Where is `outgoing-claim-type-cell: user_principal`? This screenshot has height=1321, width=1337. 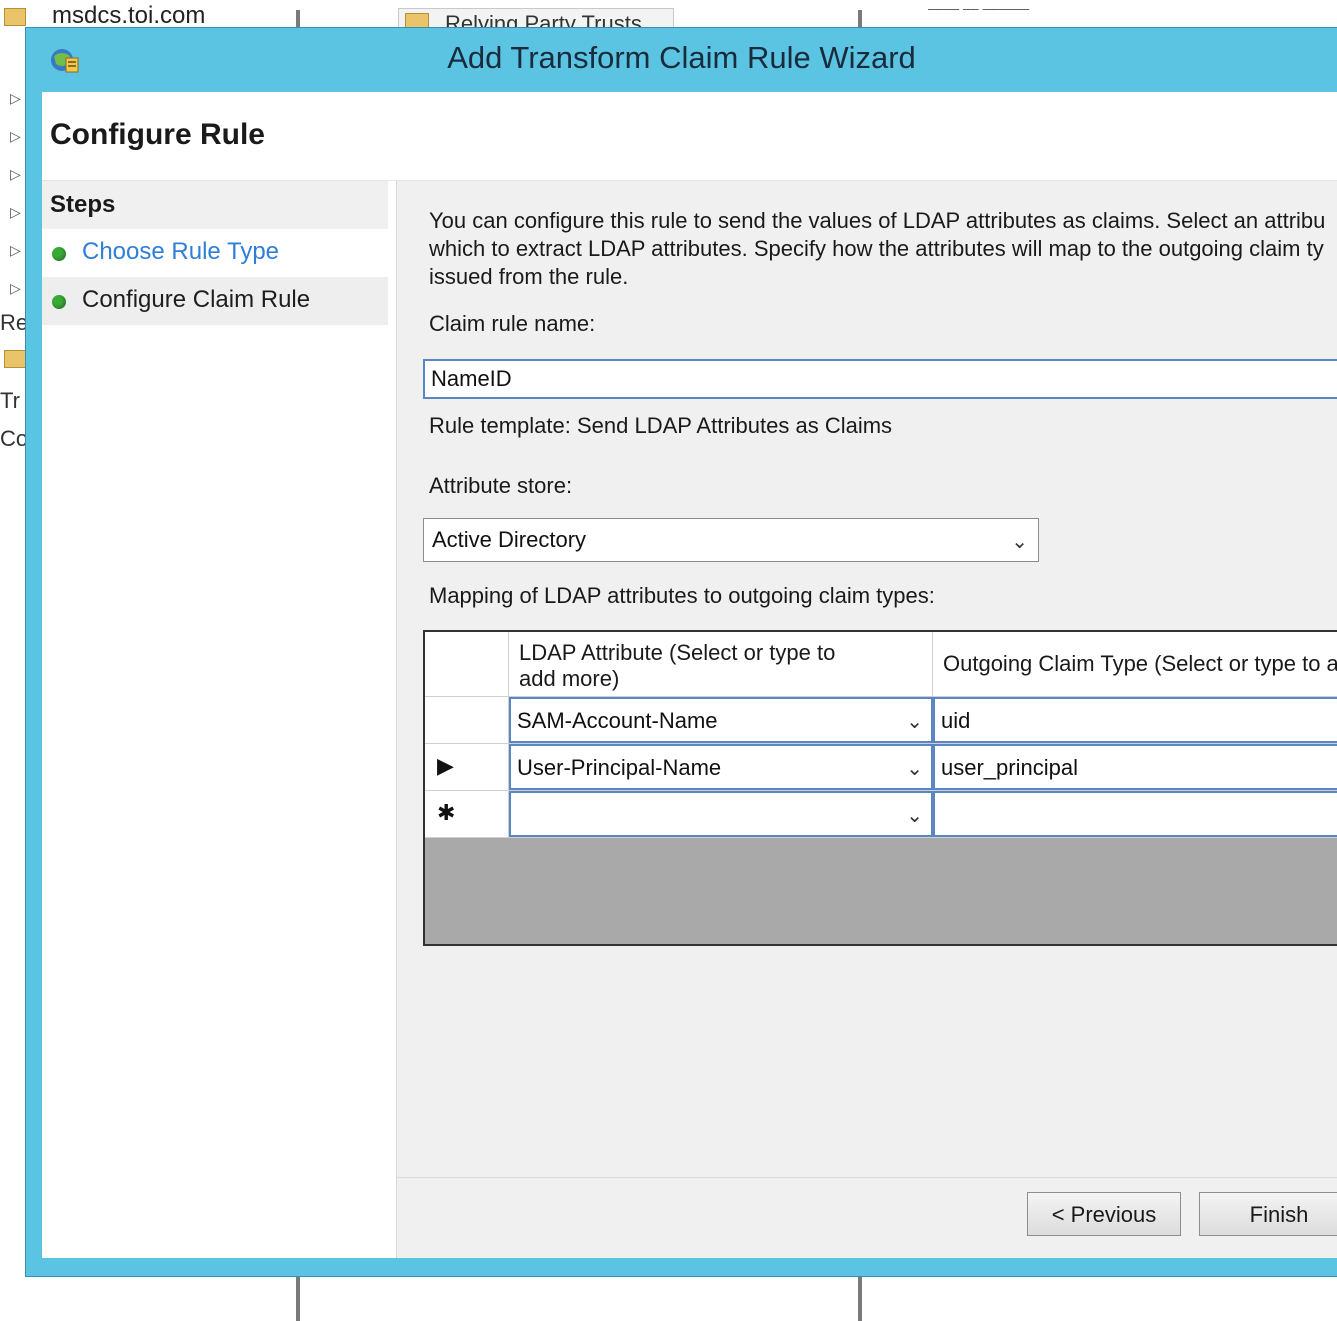
outgoing-claim-type-cell: user_principal is located at coordinates (1135, 767).